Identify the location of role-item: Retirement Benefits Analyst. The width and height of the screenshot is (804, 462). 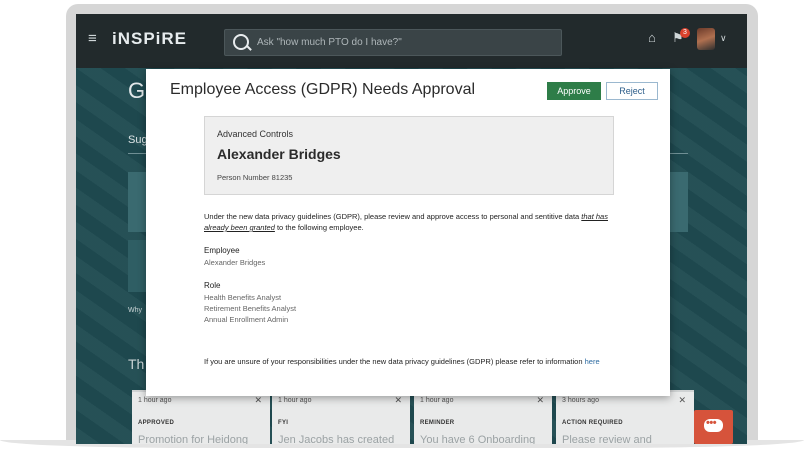
(250, 308).